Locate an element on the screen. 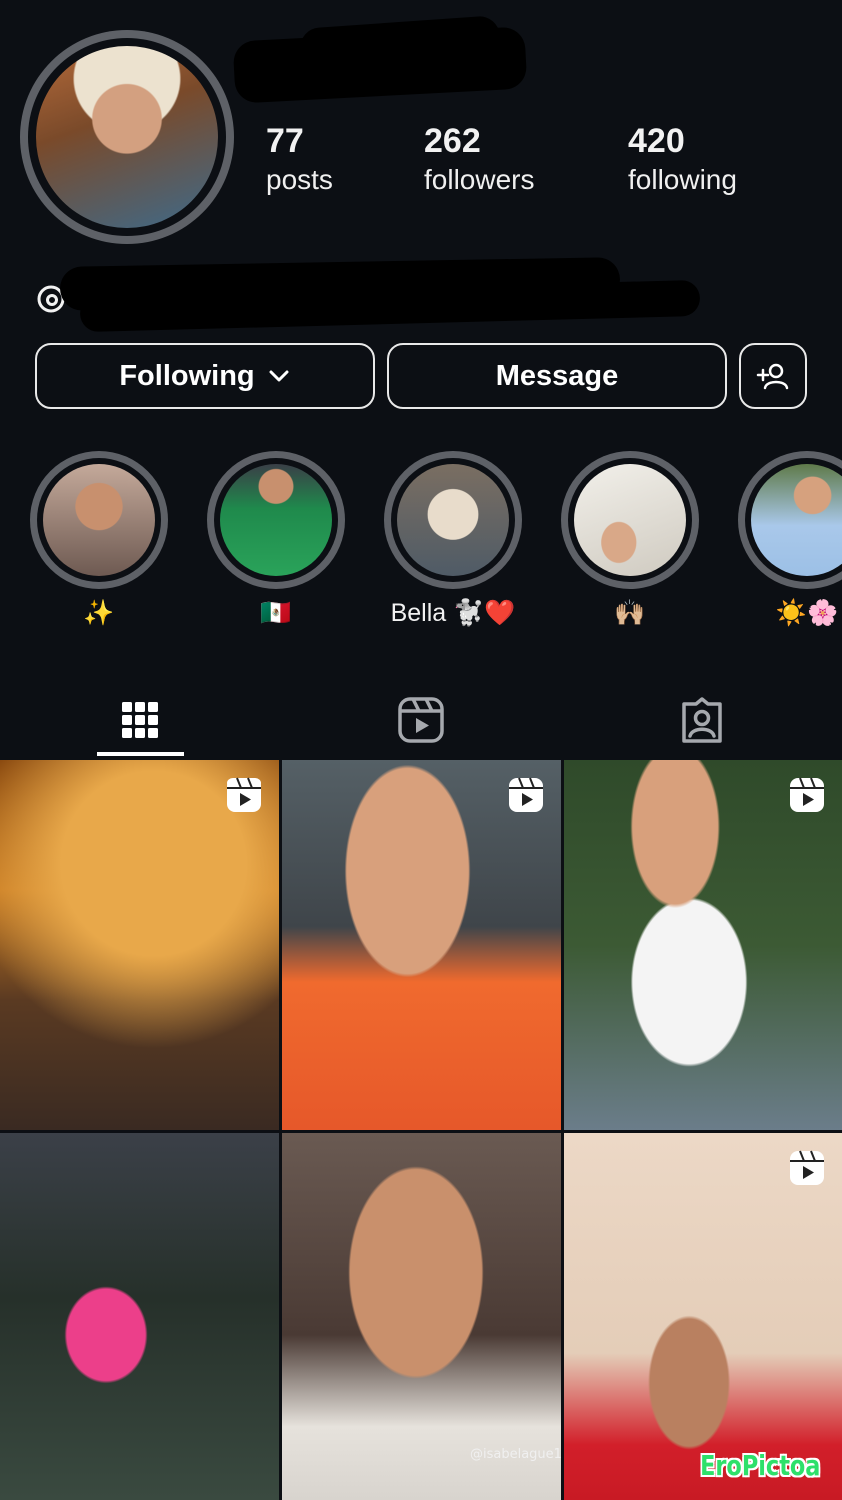 The height and width of the screenshot is (1500, 842). tagged-icon is located at coordinates (702, 720).